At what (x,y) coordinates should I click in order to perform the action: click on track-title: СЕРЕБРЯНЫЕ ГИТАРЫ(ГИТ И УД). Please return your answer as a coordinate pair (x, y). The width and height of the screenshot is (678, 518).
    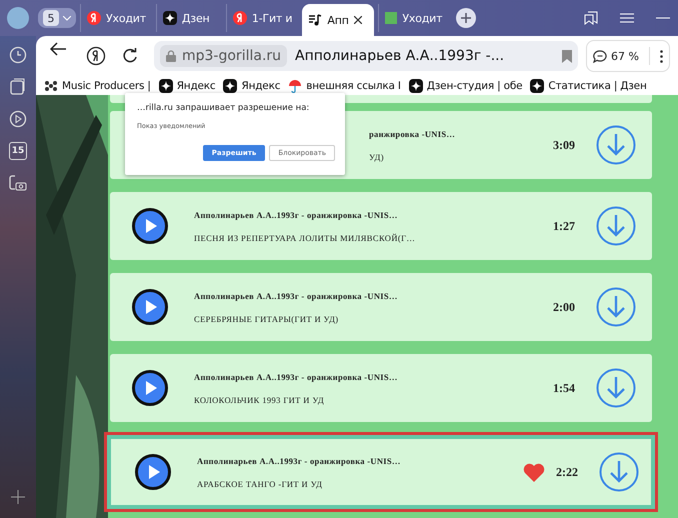
    Looking at the image, I should click on (267, 319).